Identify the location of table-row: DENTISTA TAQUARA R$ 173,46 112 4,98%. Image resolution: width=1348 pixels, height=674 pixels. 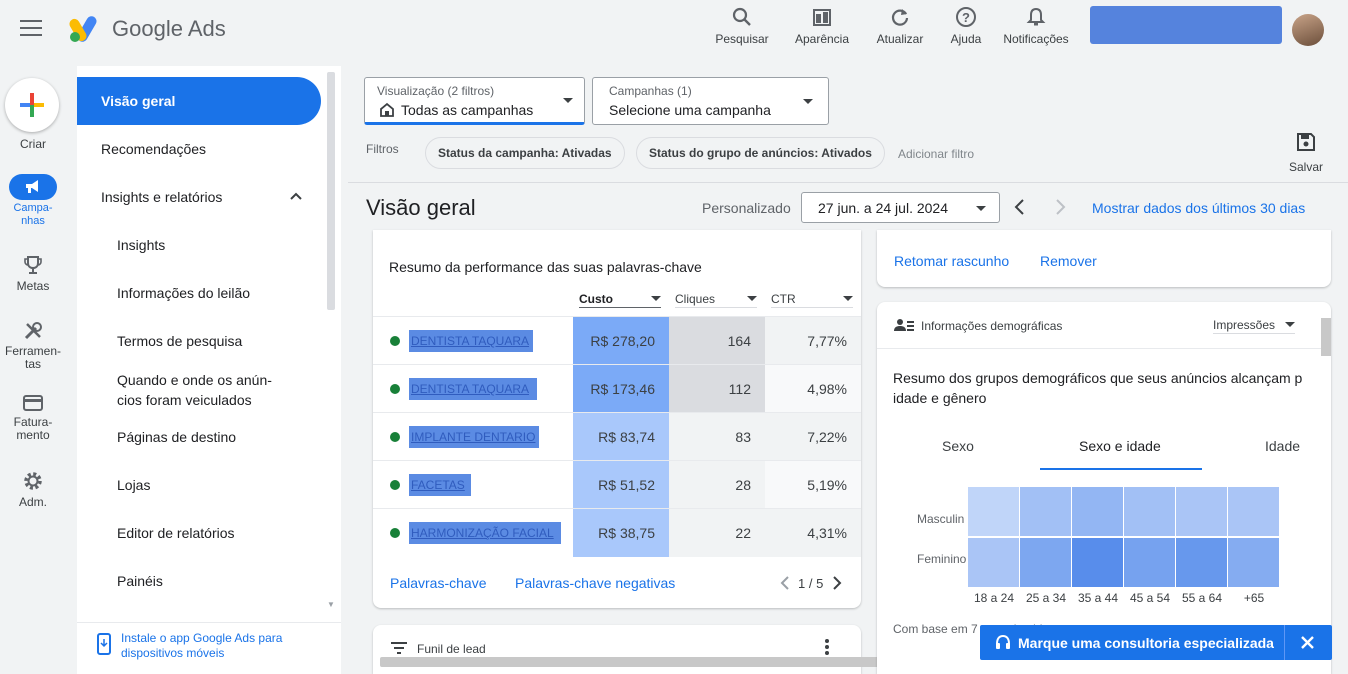
(617, 388).